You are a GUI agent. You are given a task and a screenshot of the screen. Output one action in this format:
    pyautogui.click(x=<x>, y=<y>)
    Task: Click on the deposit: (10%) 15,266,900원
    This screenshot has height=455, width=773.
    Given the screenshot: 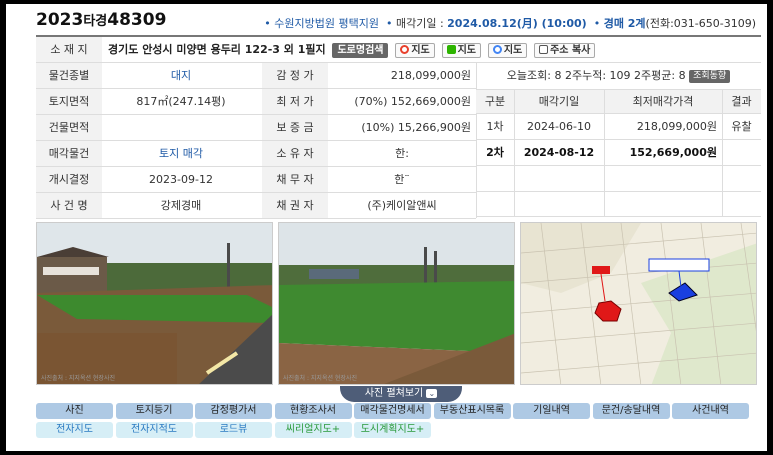 What is the action you would take?
    pyautogui.click(x=416, y=127)
    